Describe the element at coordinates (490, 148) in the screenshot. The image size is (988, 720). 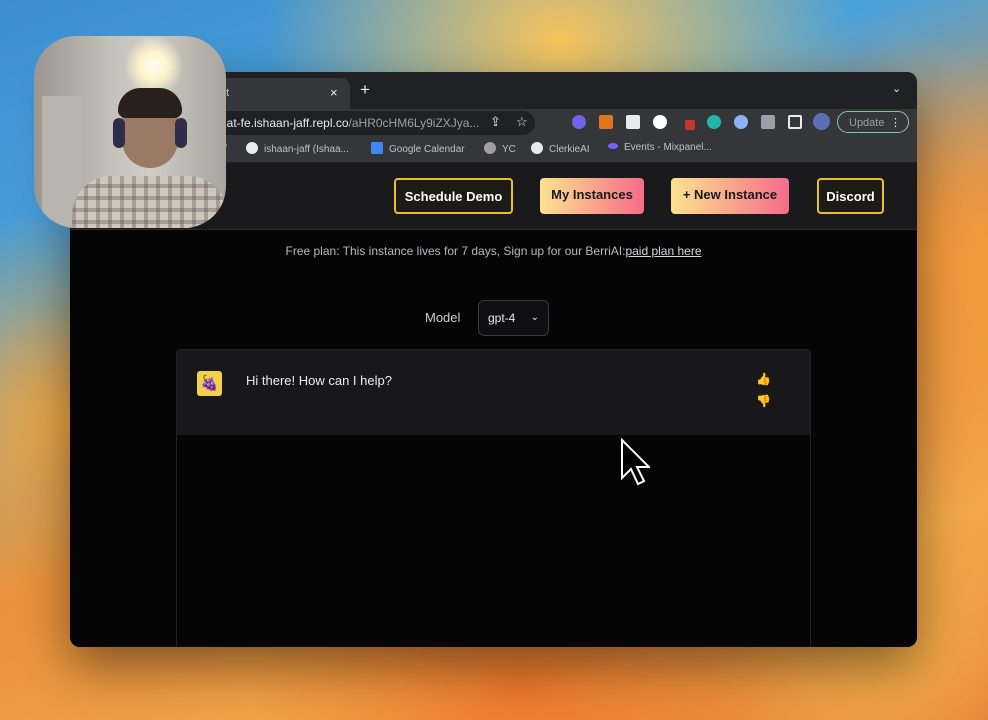
I see `globe-icon` at that location.